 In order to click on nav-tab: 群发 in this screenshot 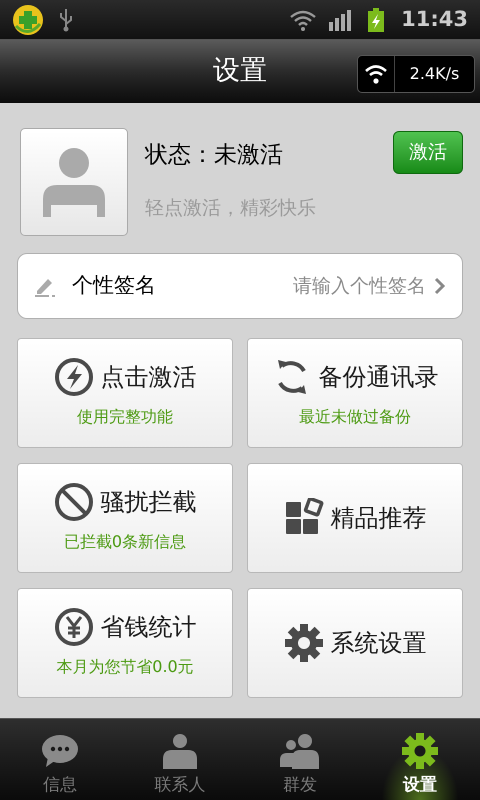, I will do `click(300, 759)`.